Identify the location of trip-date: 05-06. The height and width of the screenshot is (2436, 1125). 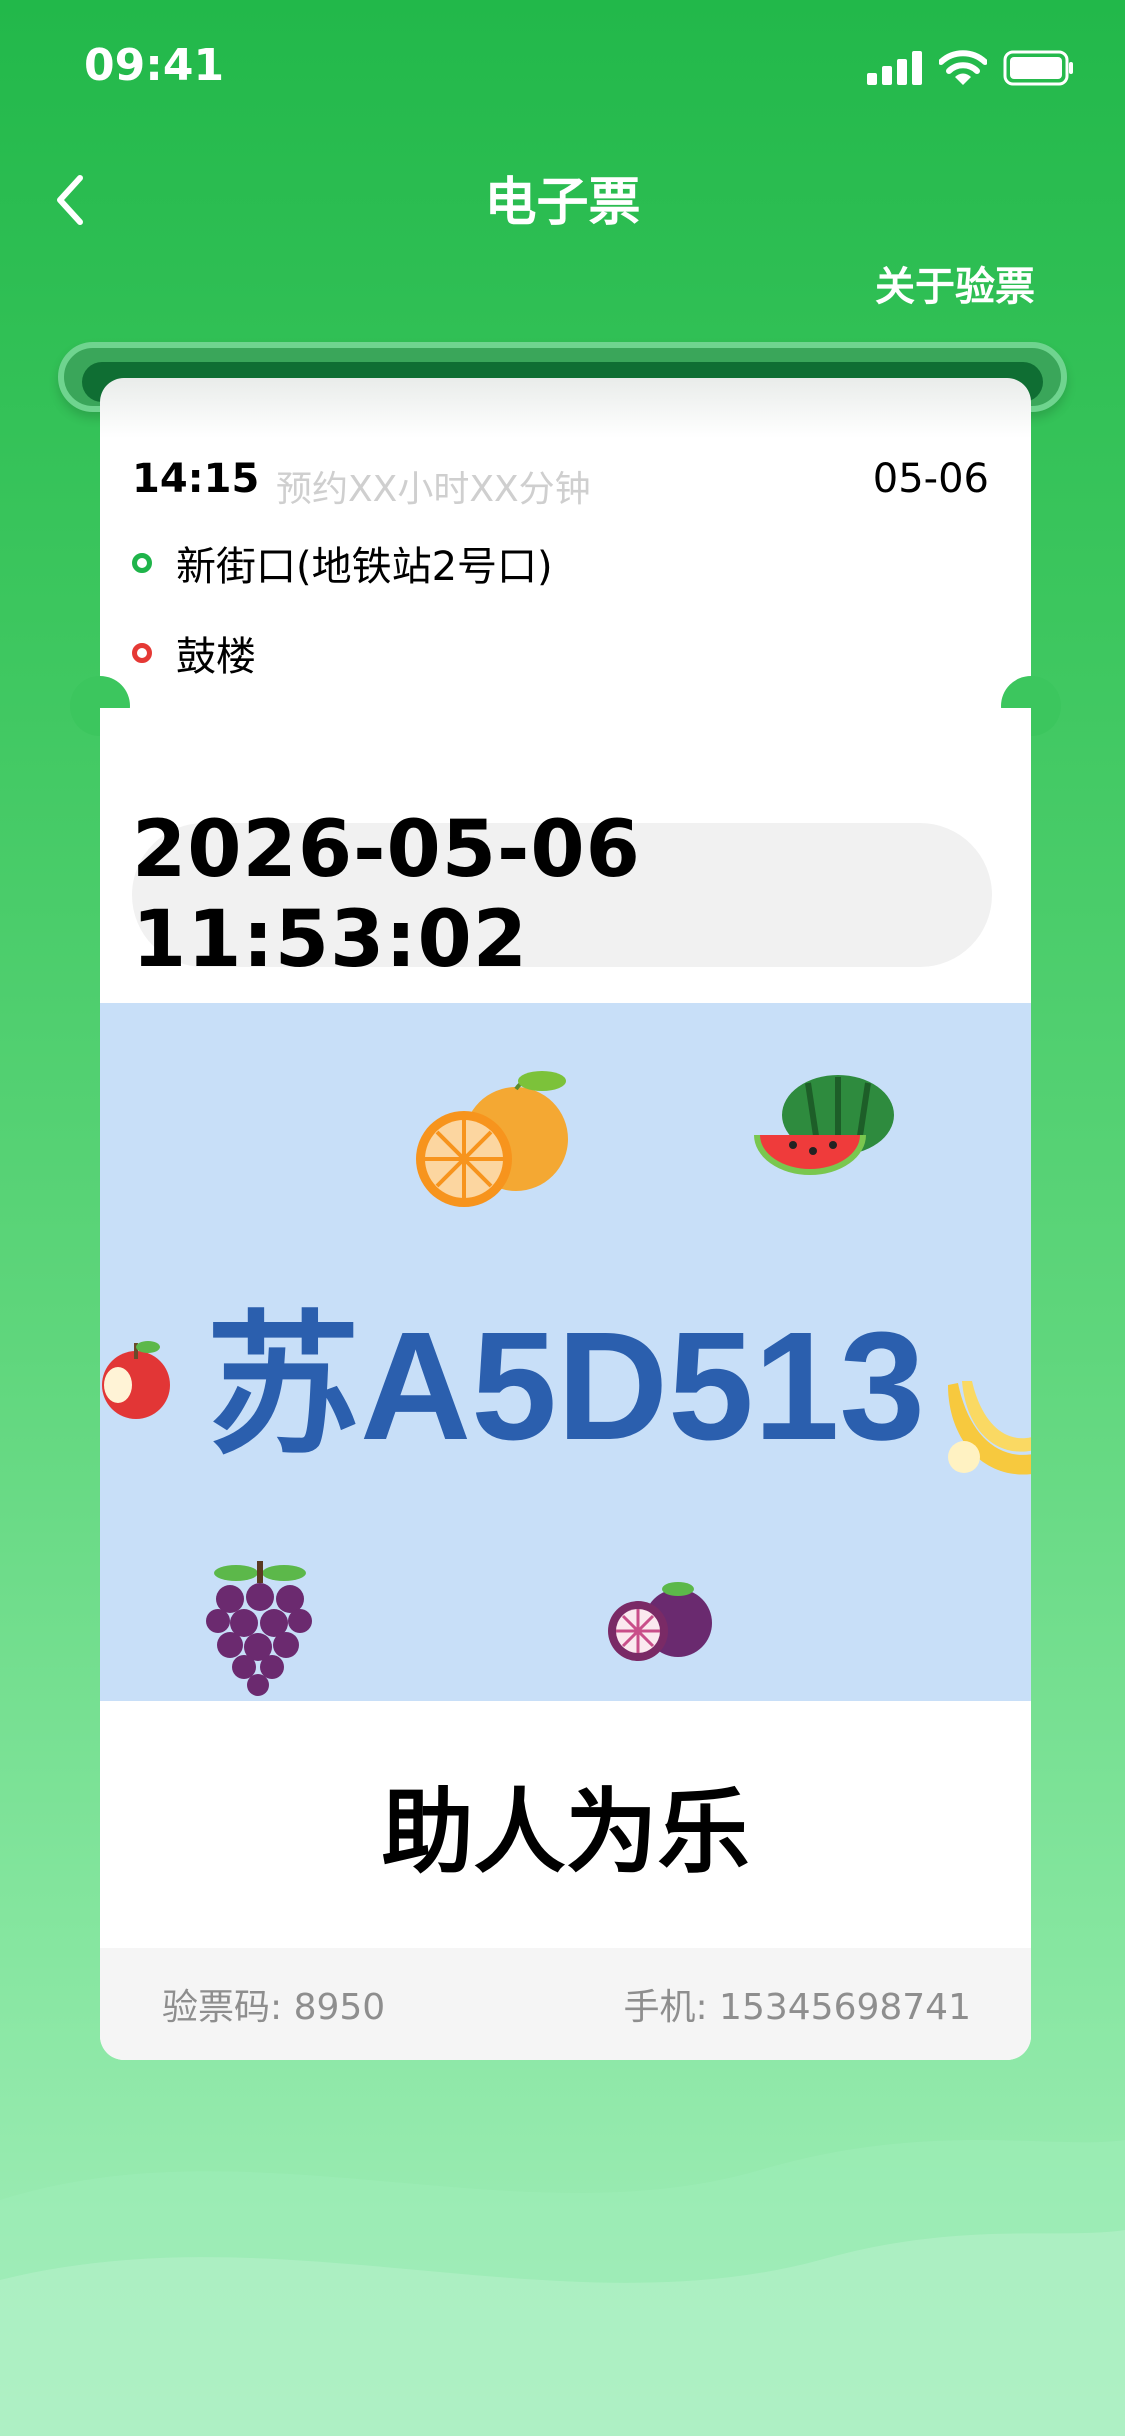
(930, 479).